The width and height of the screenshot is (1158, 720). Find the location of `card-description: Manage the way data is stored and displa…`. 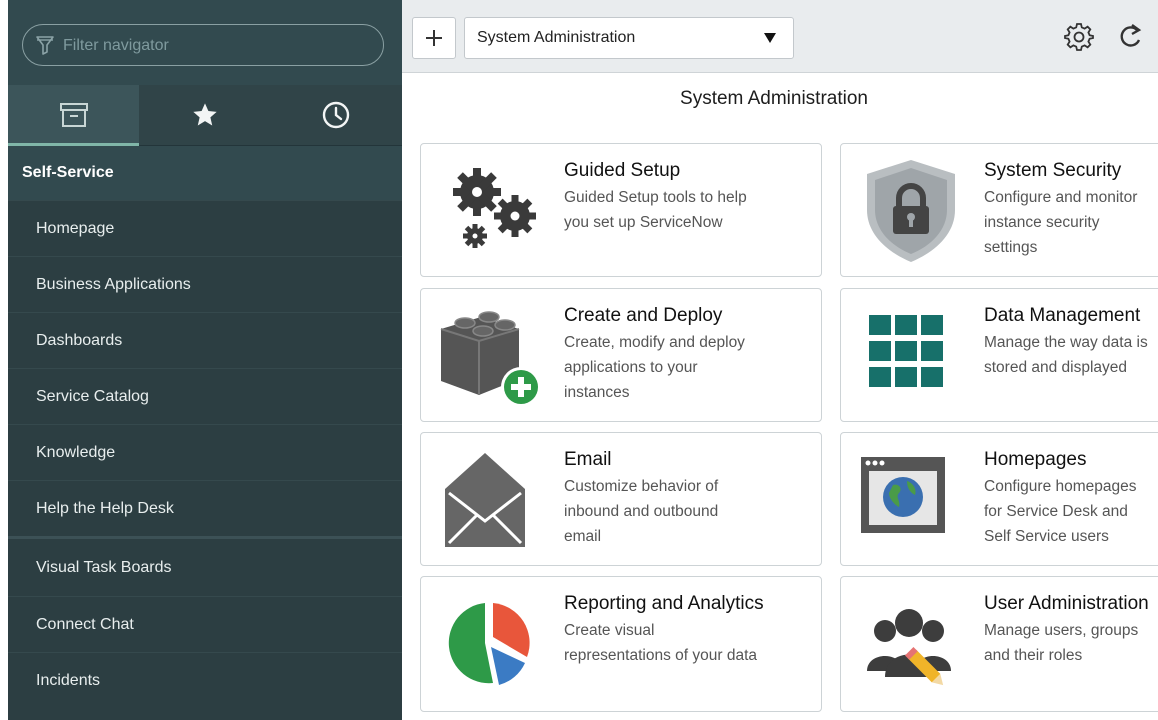

card-description: Manage the way data is stored and displa… is located at coordinates (1066, 355).